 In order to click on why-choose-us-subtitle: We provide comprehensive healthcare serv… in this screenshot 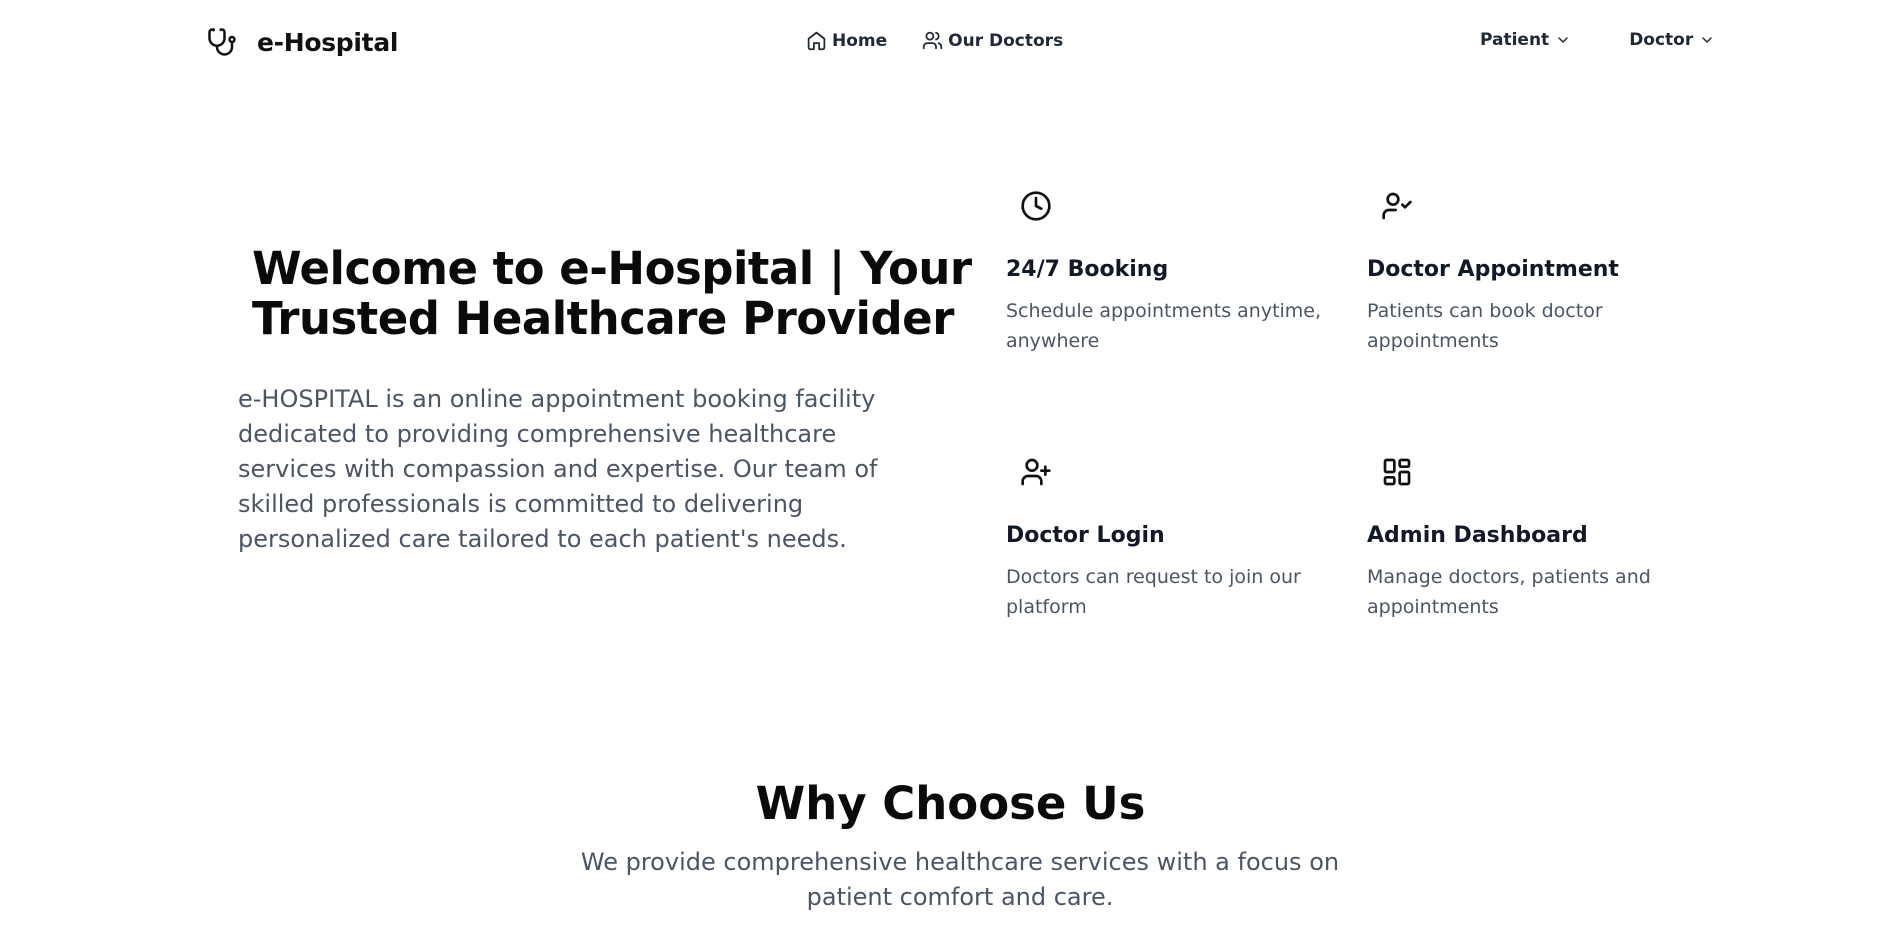, I will do `click(960, 879)`.